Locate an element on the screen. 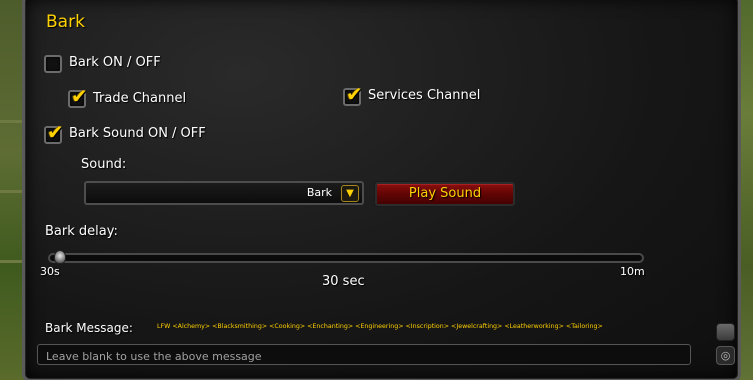 The width and height of the screenshot is (753, 380). bark-sound-checkbox: ✔ is located at coordinates (54, 133).